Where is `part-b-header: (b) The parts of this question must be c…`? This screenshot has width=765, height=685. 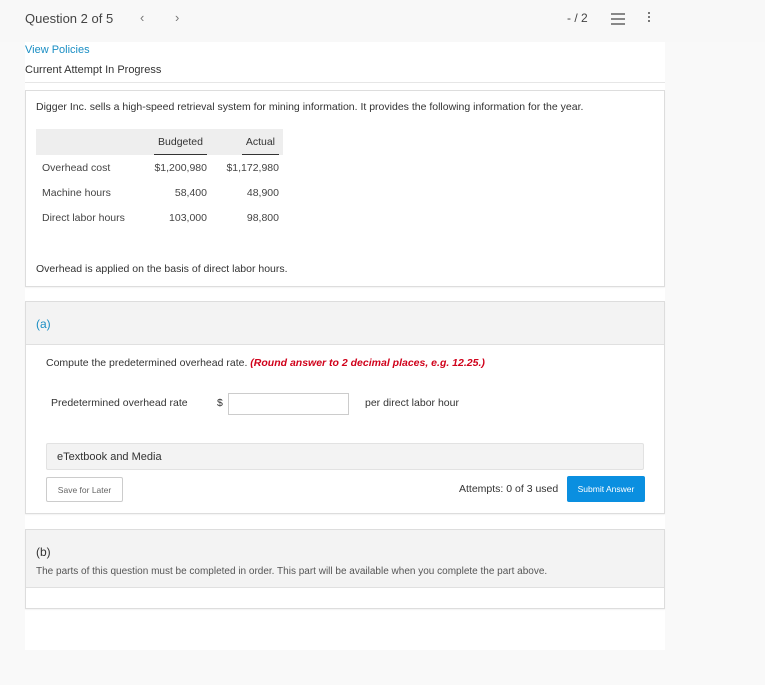 part-b-header: (b) The parts of this question must be c… is located at coordinates (345, 559).